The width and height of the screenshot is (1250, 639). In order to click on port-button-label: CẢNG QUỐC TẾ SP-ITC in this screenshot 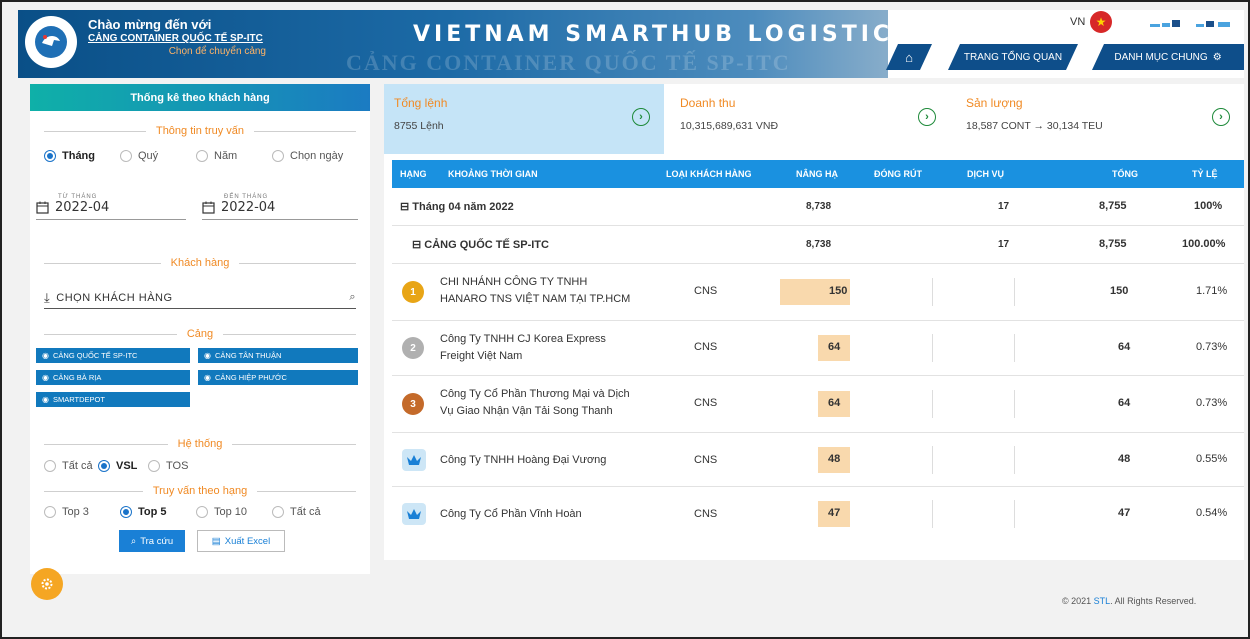, I will do `click(95, 355)`.